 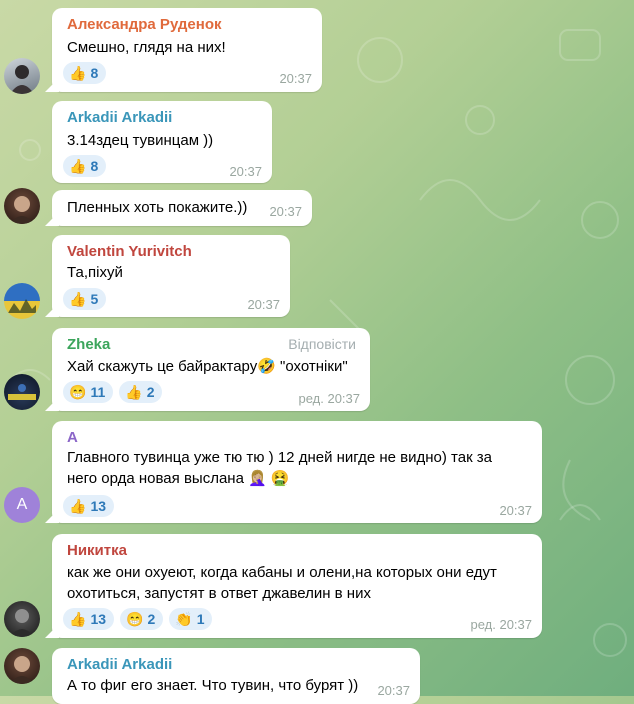 I want to click on avatar: A, so click(x=22, y=505).